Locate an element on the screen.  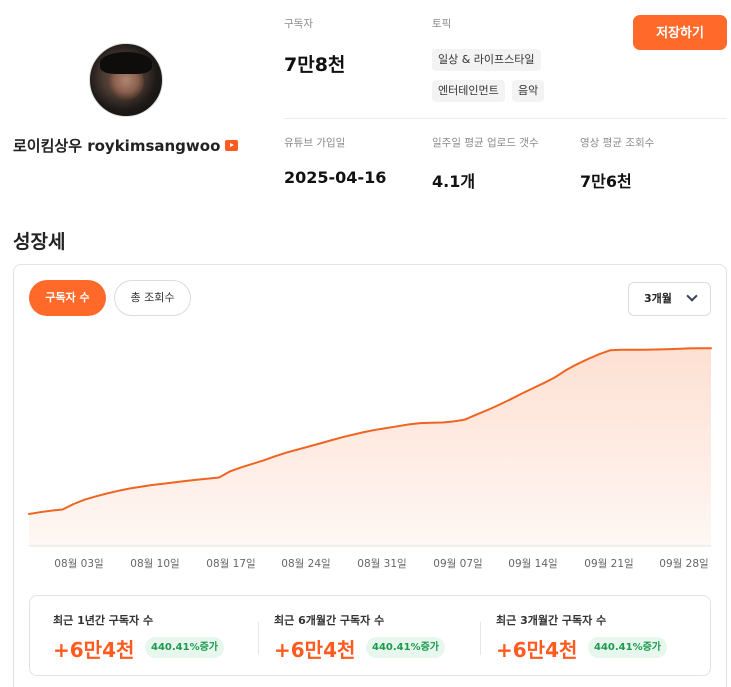
x-tick-label: 08월 10일 is located at coordinates (155, 564).